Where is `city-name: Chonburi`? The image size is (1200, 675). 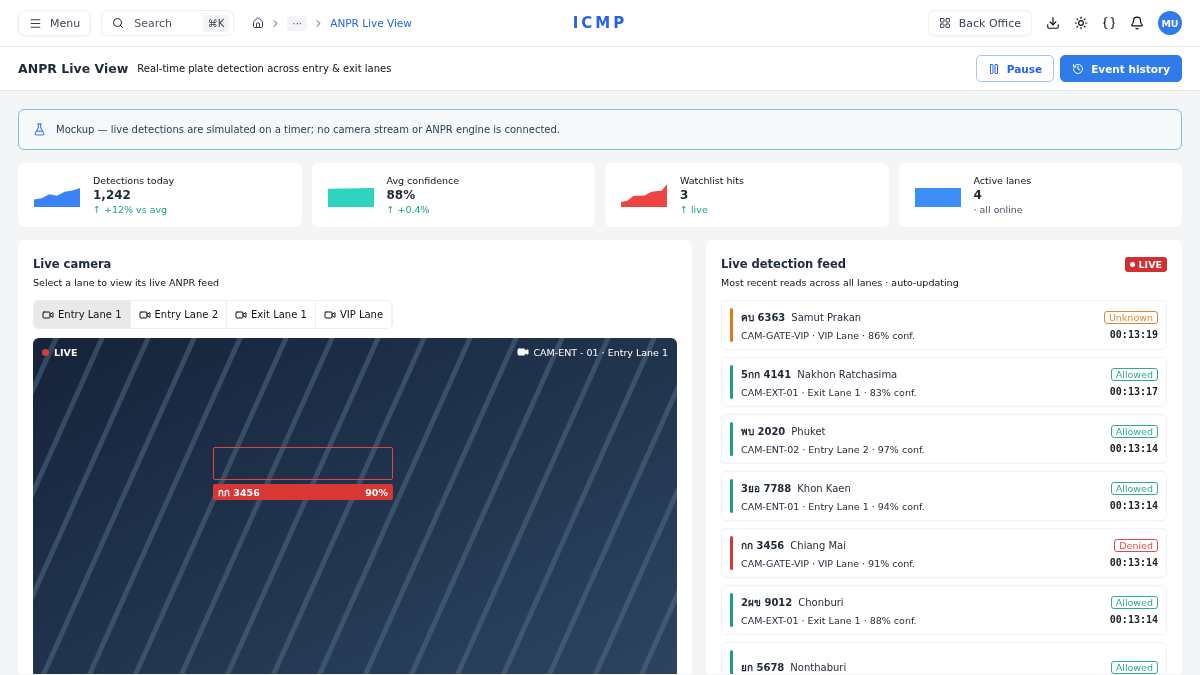 city-name: Chonburi is located at coordinates (821, 602).